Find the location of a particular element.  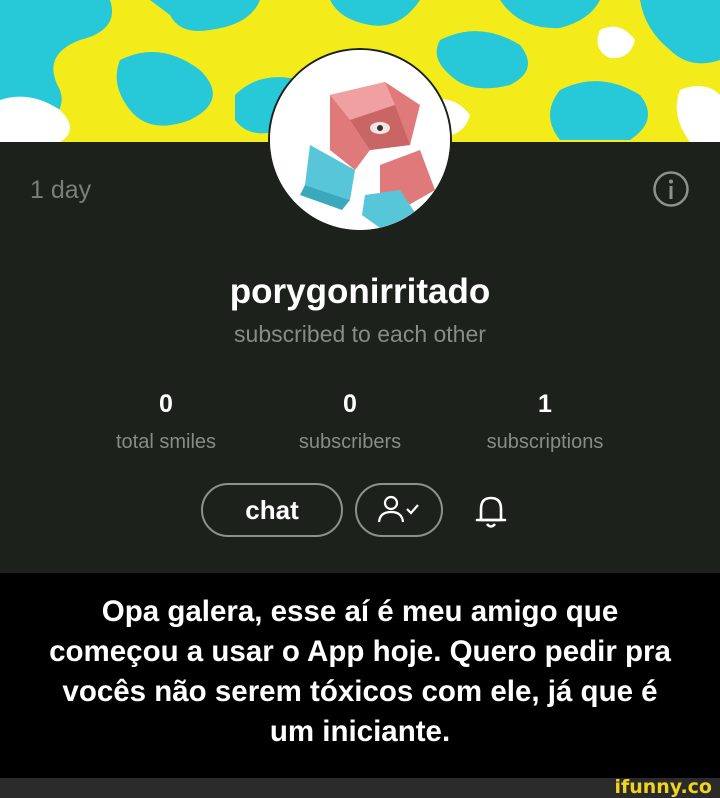

avatar is located at coordinates (360, 140).